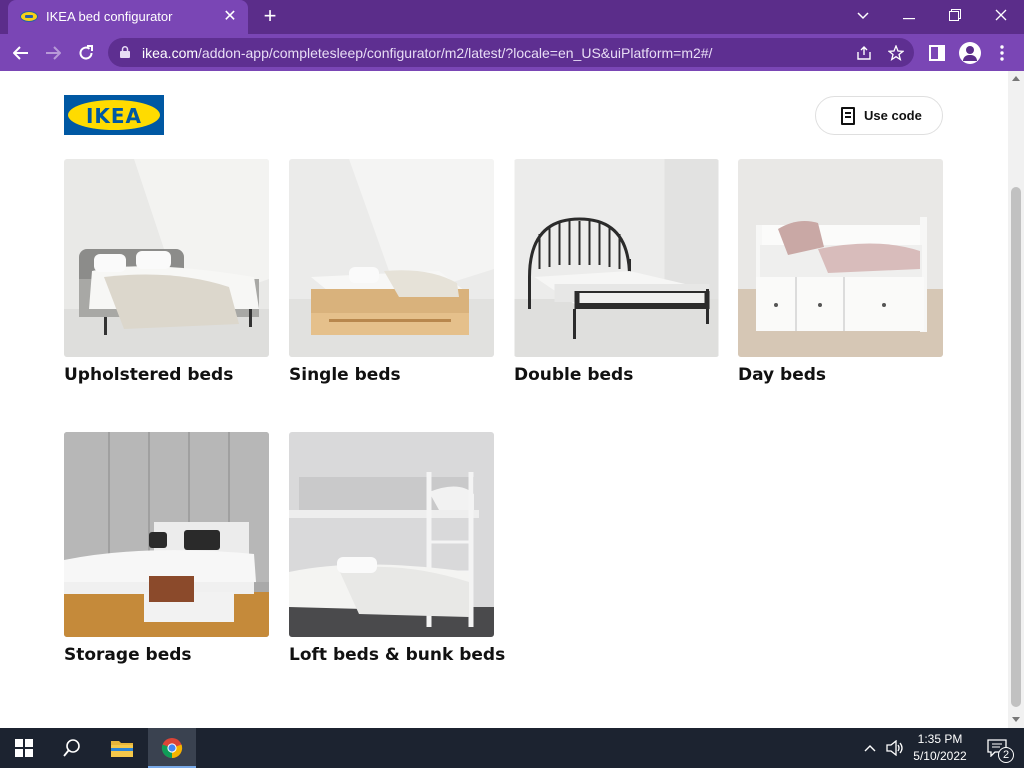 The width and height of the screenshot is (1024, 773). What do you see at coordinates (870, 748) in the screenshot?
I see `show-hidden-icons-chevron-icon` at bounding box center [870, 748].